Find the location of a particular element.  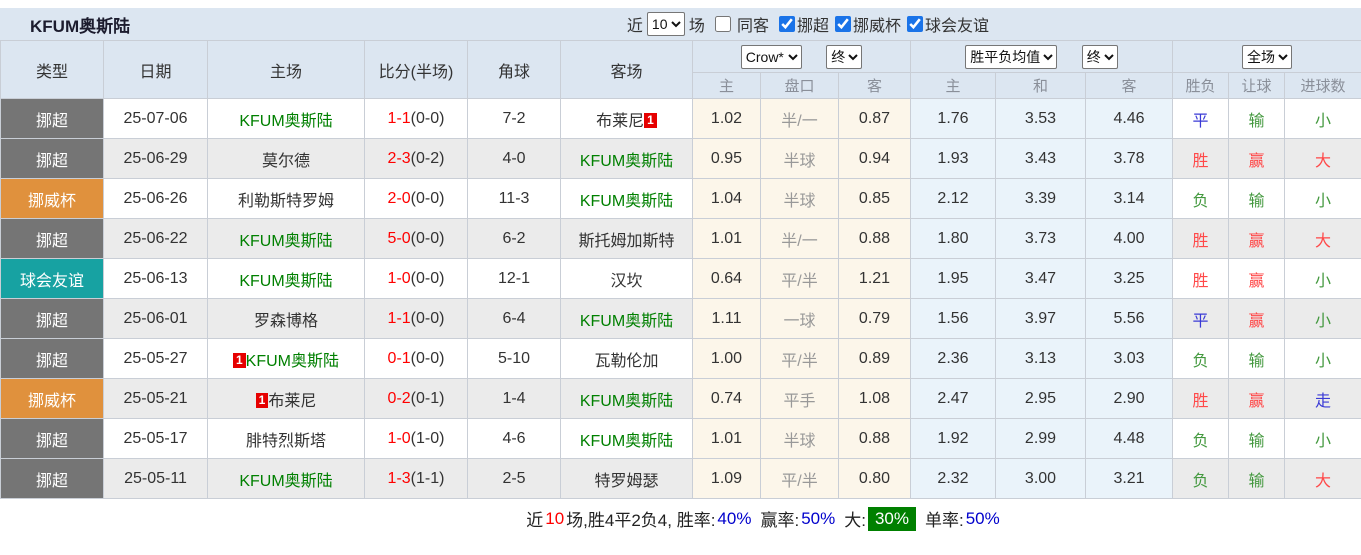

odds-home-cell: 1.04 is located at coordinates (727, 199).